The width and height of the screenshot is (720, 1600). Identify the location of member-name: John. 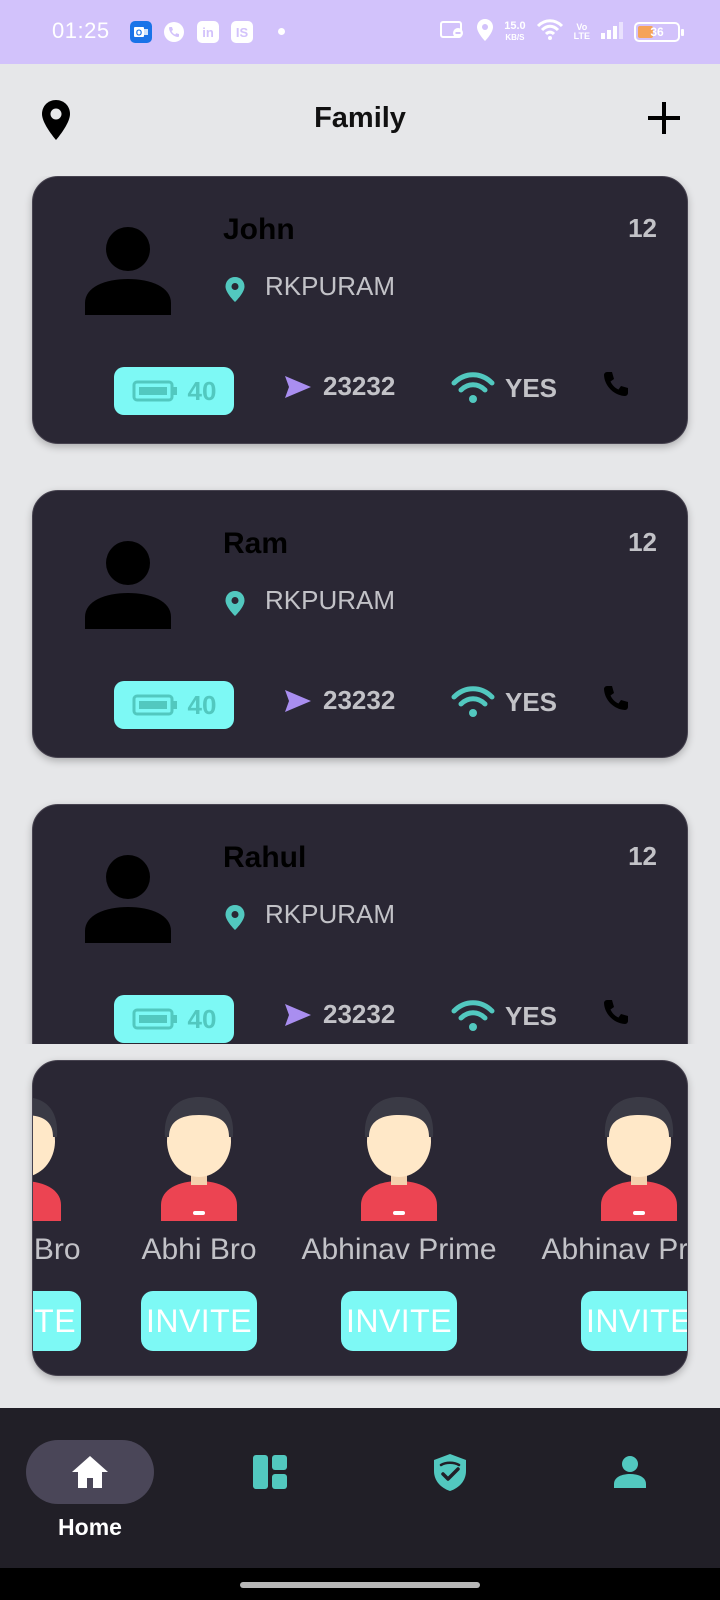
(259, 229).